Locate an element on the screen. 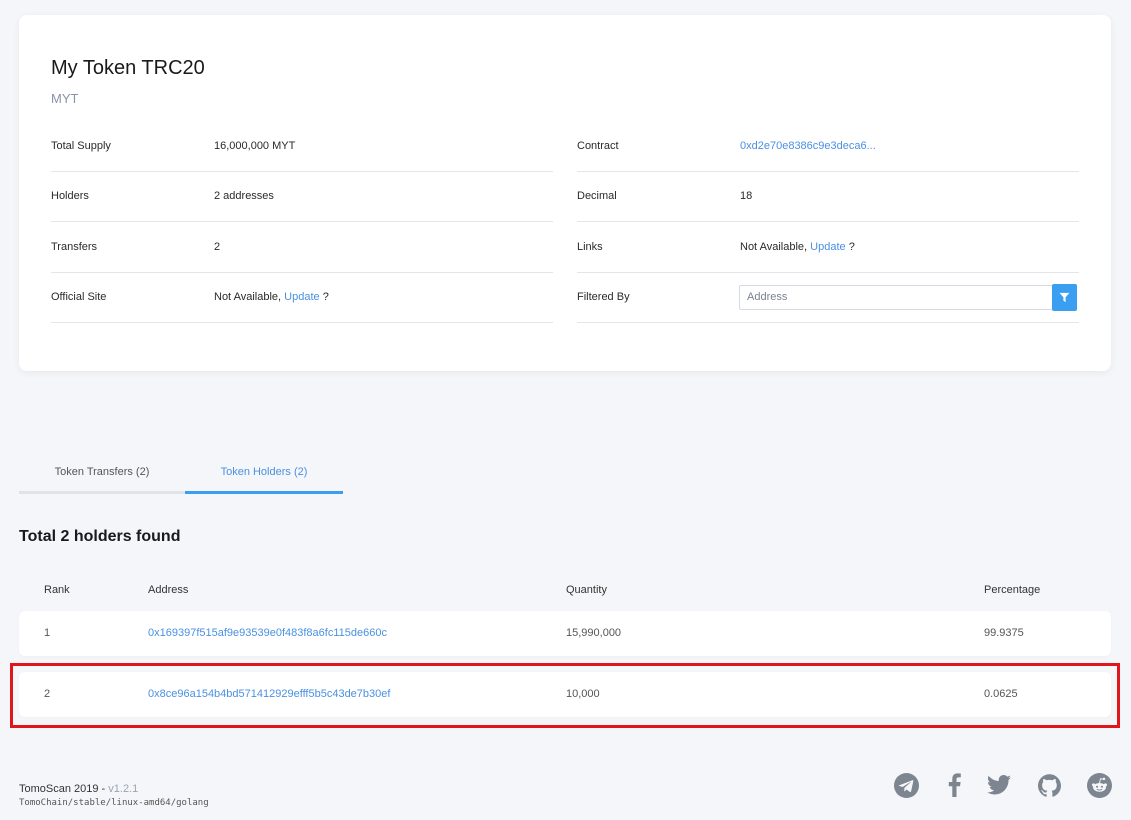  reddit-icon is located at coordinates (1099, 785).